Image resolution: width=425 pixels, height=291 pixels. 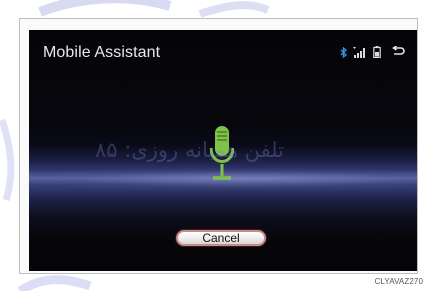 What do you see at coordinates (222, 157) in the screenshot?
I see `microphone-icon` at bounding box center [222, 157].